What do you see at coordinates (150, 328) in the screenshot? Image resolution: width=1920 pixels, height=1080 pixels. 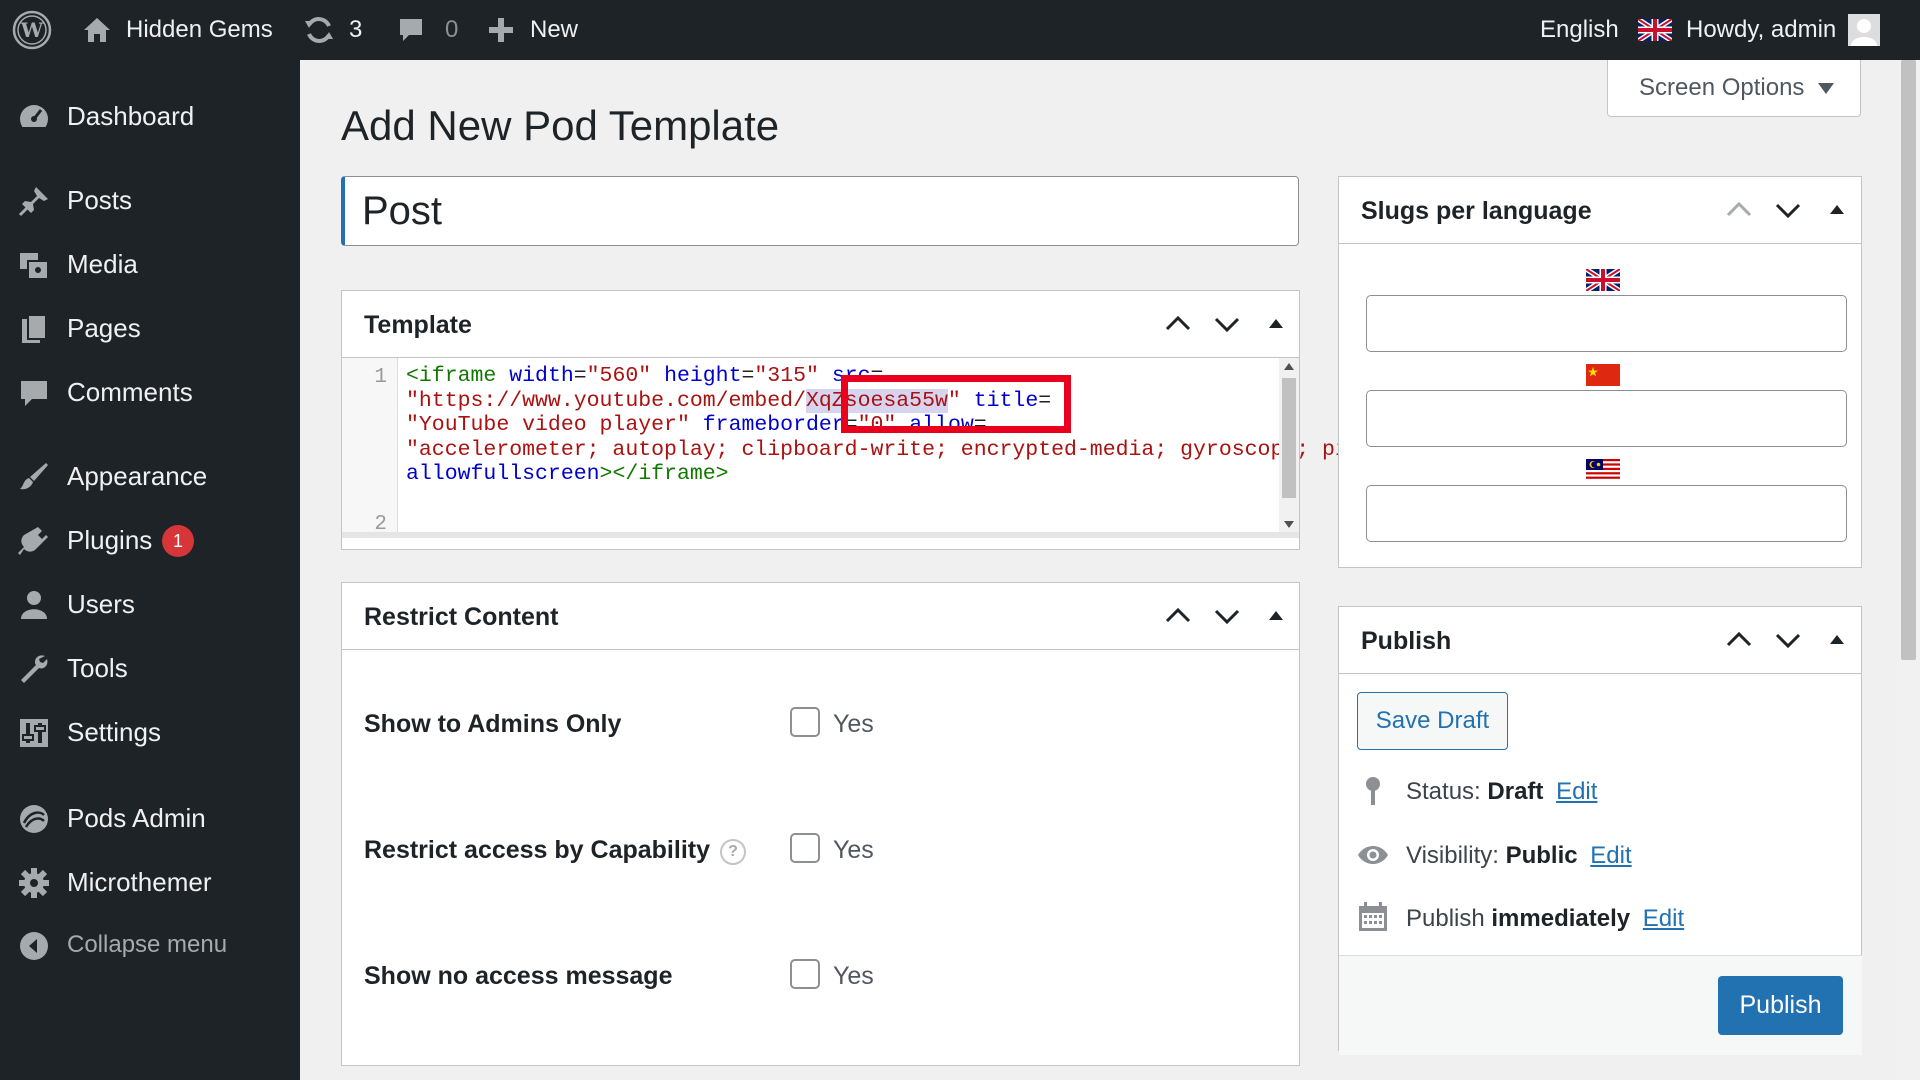 I see `sidebar-item-pages: Pages` at bounding box center [150, 328].